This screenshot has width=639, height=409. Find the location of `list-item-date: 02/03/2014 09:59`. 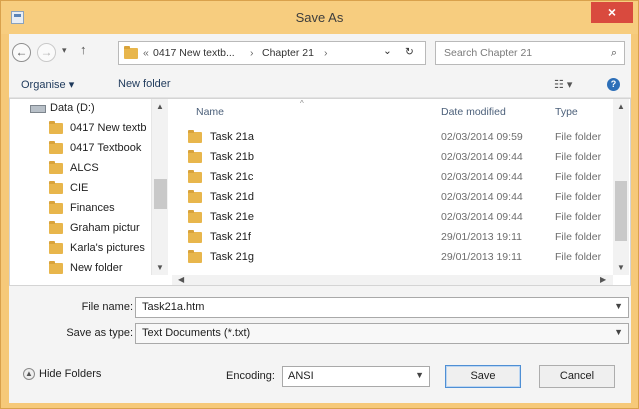

list-item-date: 02/03/2014 09:59 is located at coordinates (482, 137).